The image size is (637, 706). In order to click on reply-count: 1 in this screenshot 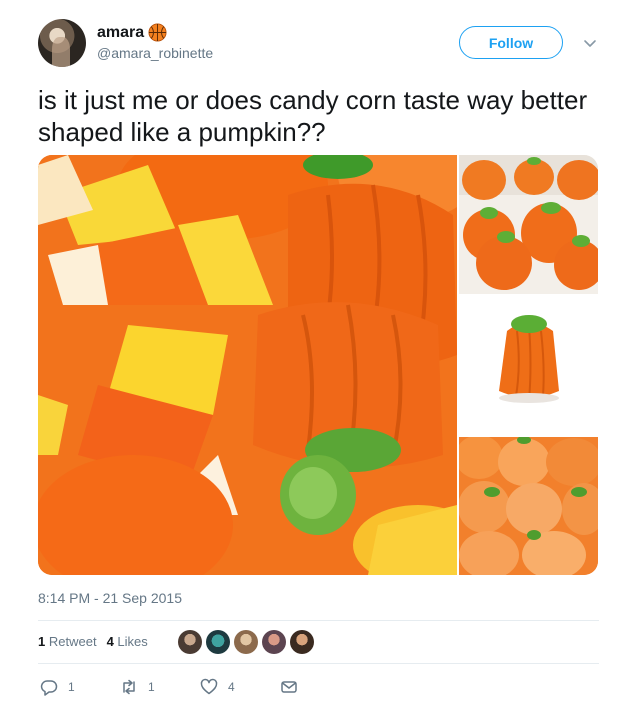, I will do `click(71, 687)`.